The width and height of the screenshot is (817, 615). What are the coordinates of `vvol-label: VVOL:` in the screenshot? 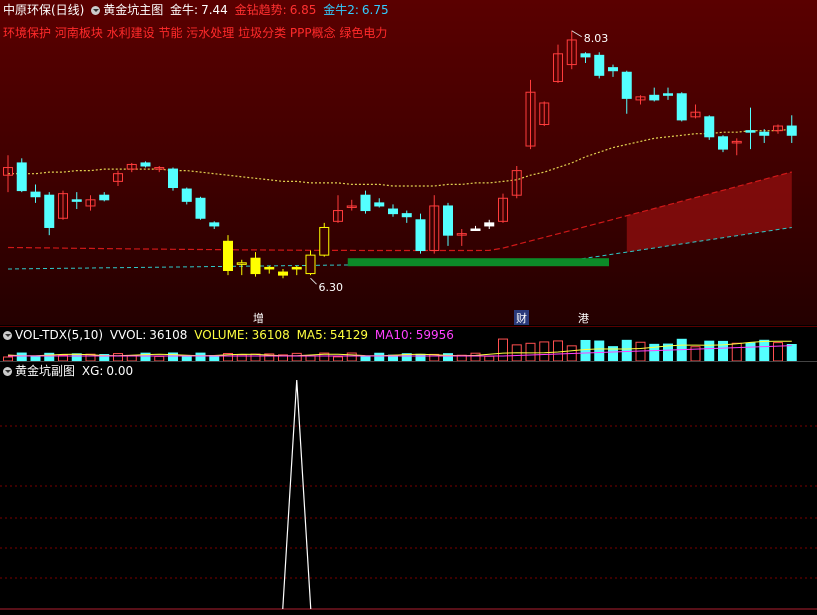 It's located at (128, 335).